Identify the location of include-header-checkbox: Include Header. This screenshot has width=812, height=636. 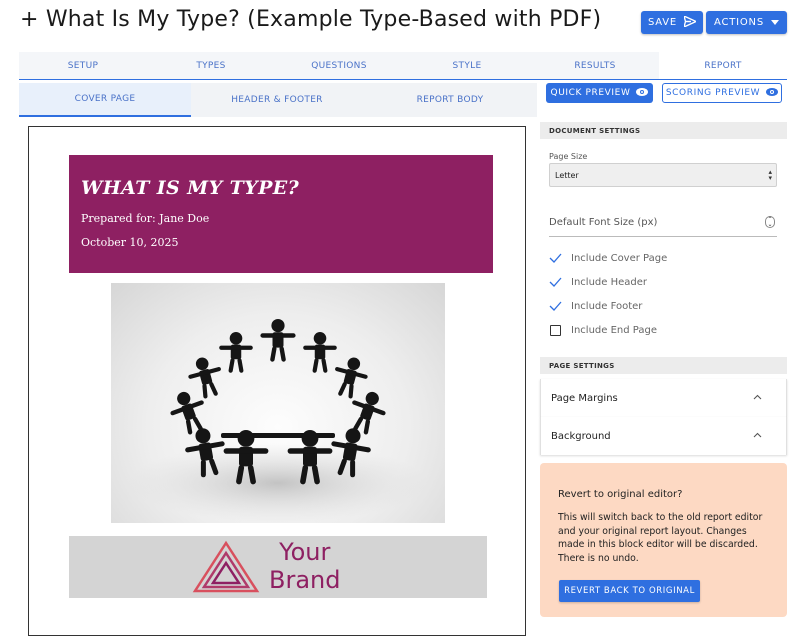
(598, 282).